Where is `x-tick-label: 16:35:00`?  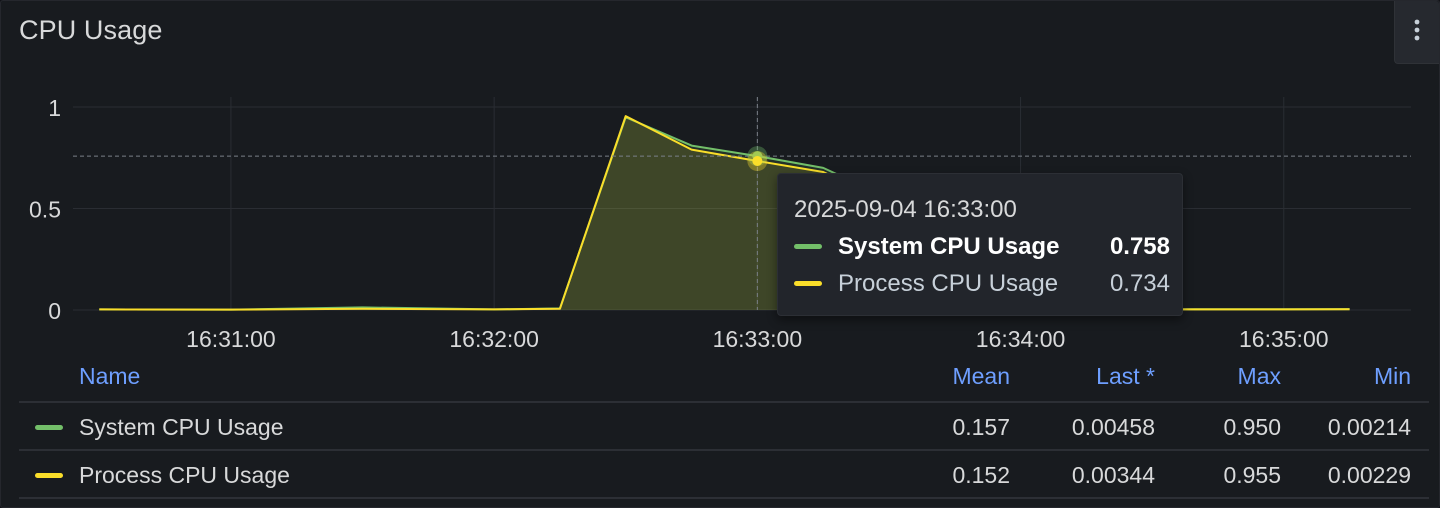
x-tick-label: 16:35:00 is located at coordinates (1284, 339).